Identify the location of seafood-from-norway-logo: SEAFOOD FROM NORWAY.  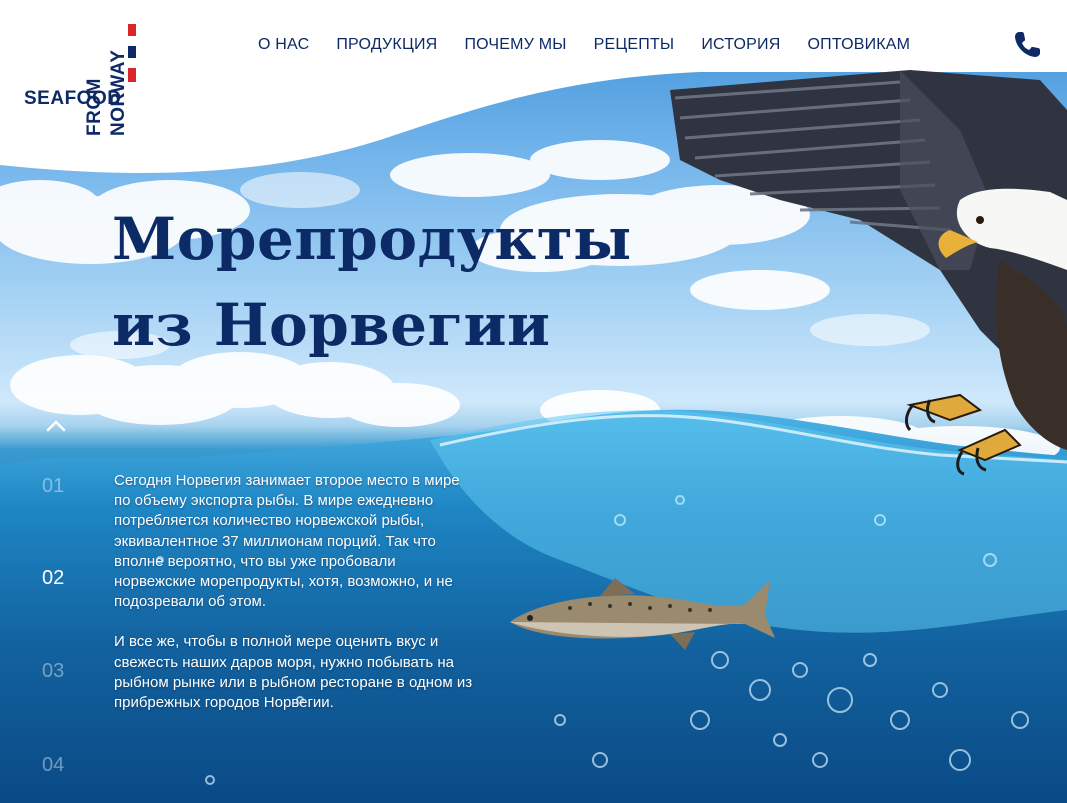
(85, 79).